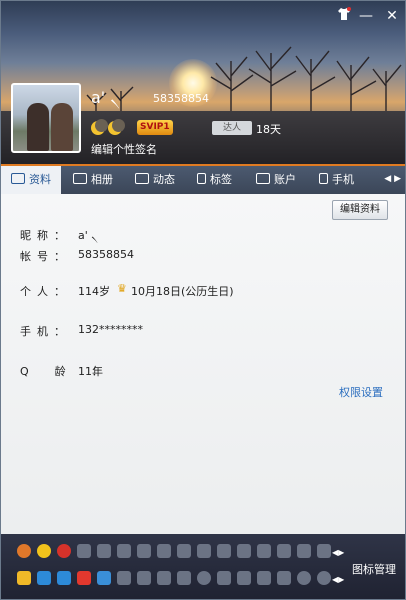  What do you see at coordinates (124, 578) in the screenshot?
I see `search-icon` at bounding box center [124, 578].